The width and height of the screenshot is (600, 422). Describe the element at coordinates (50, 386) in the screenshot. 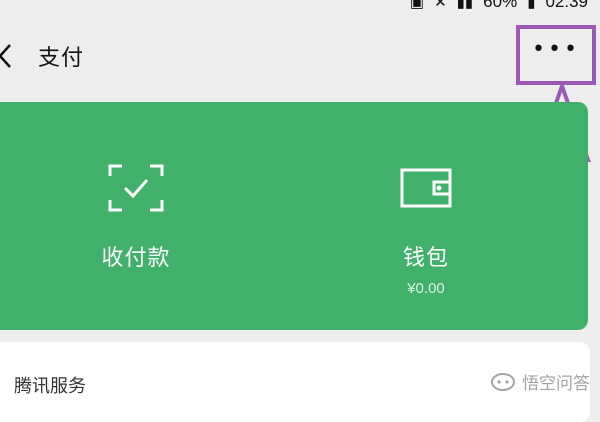

I see `section-title: 腾讯服务` at that location.